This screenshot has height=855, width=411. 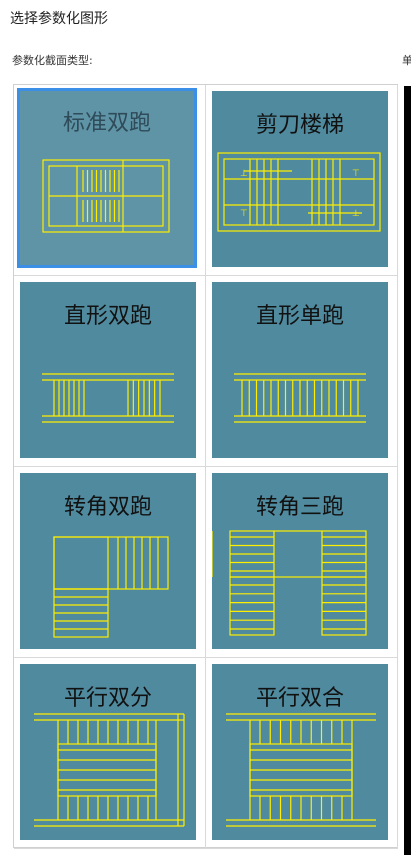 I want to click on stair-option-scissor: ⊥ ⊤ ⊤ ⊥ 剪刀楼梯, so click(x=302, y=180).